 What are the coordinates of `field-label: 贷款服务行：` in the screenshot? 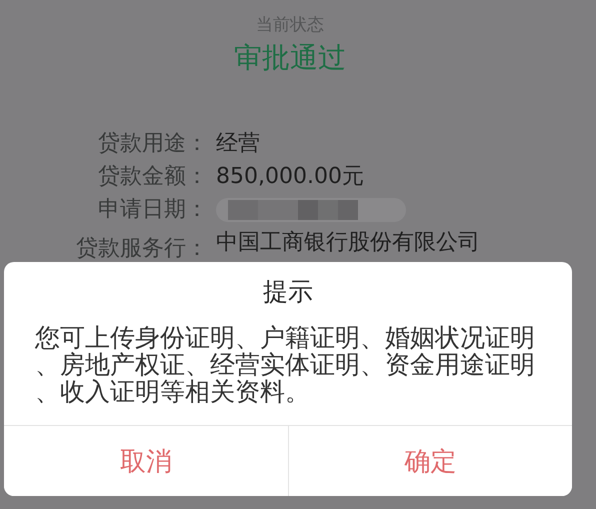 It's located at (141, 249).